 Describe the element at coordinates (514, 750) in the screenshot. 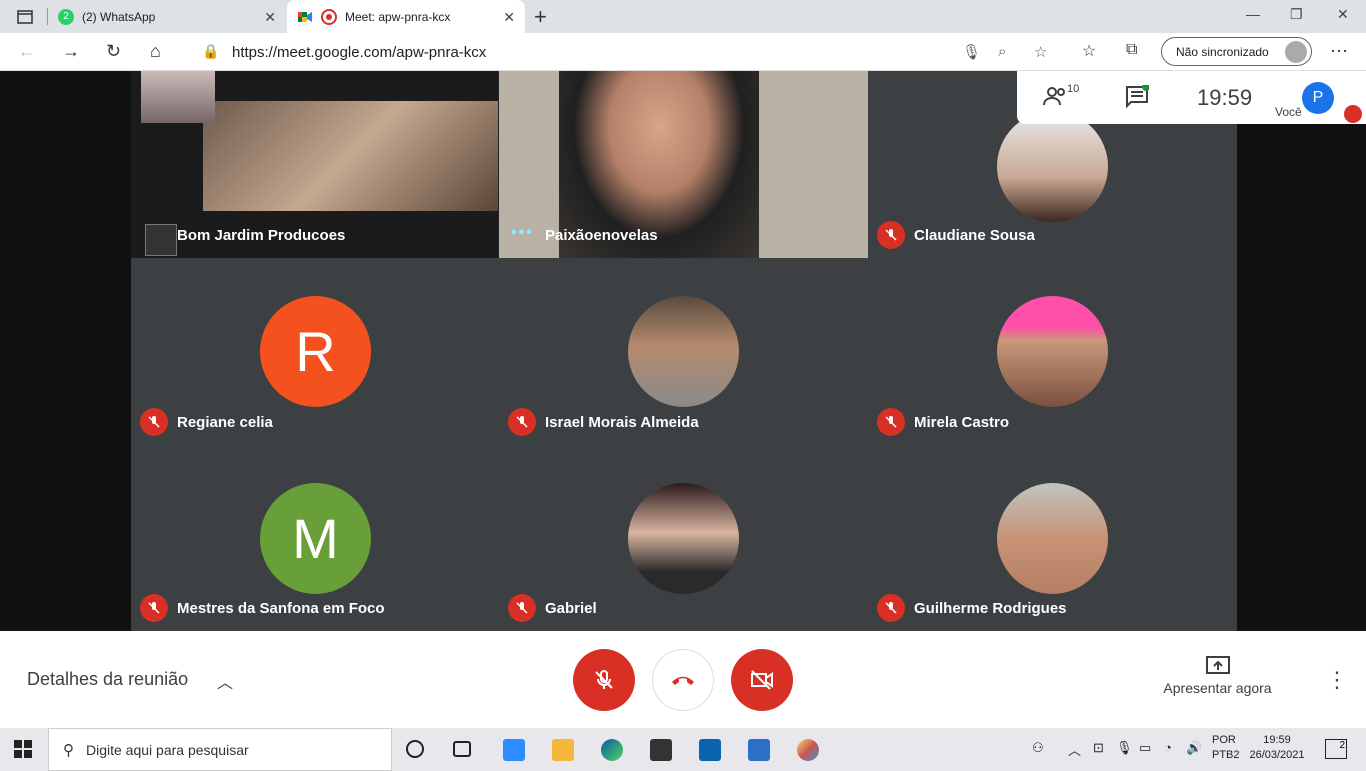

I see `zoom-app-icon` at that location.